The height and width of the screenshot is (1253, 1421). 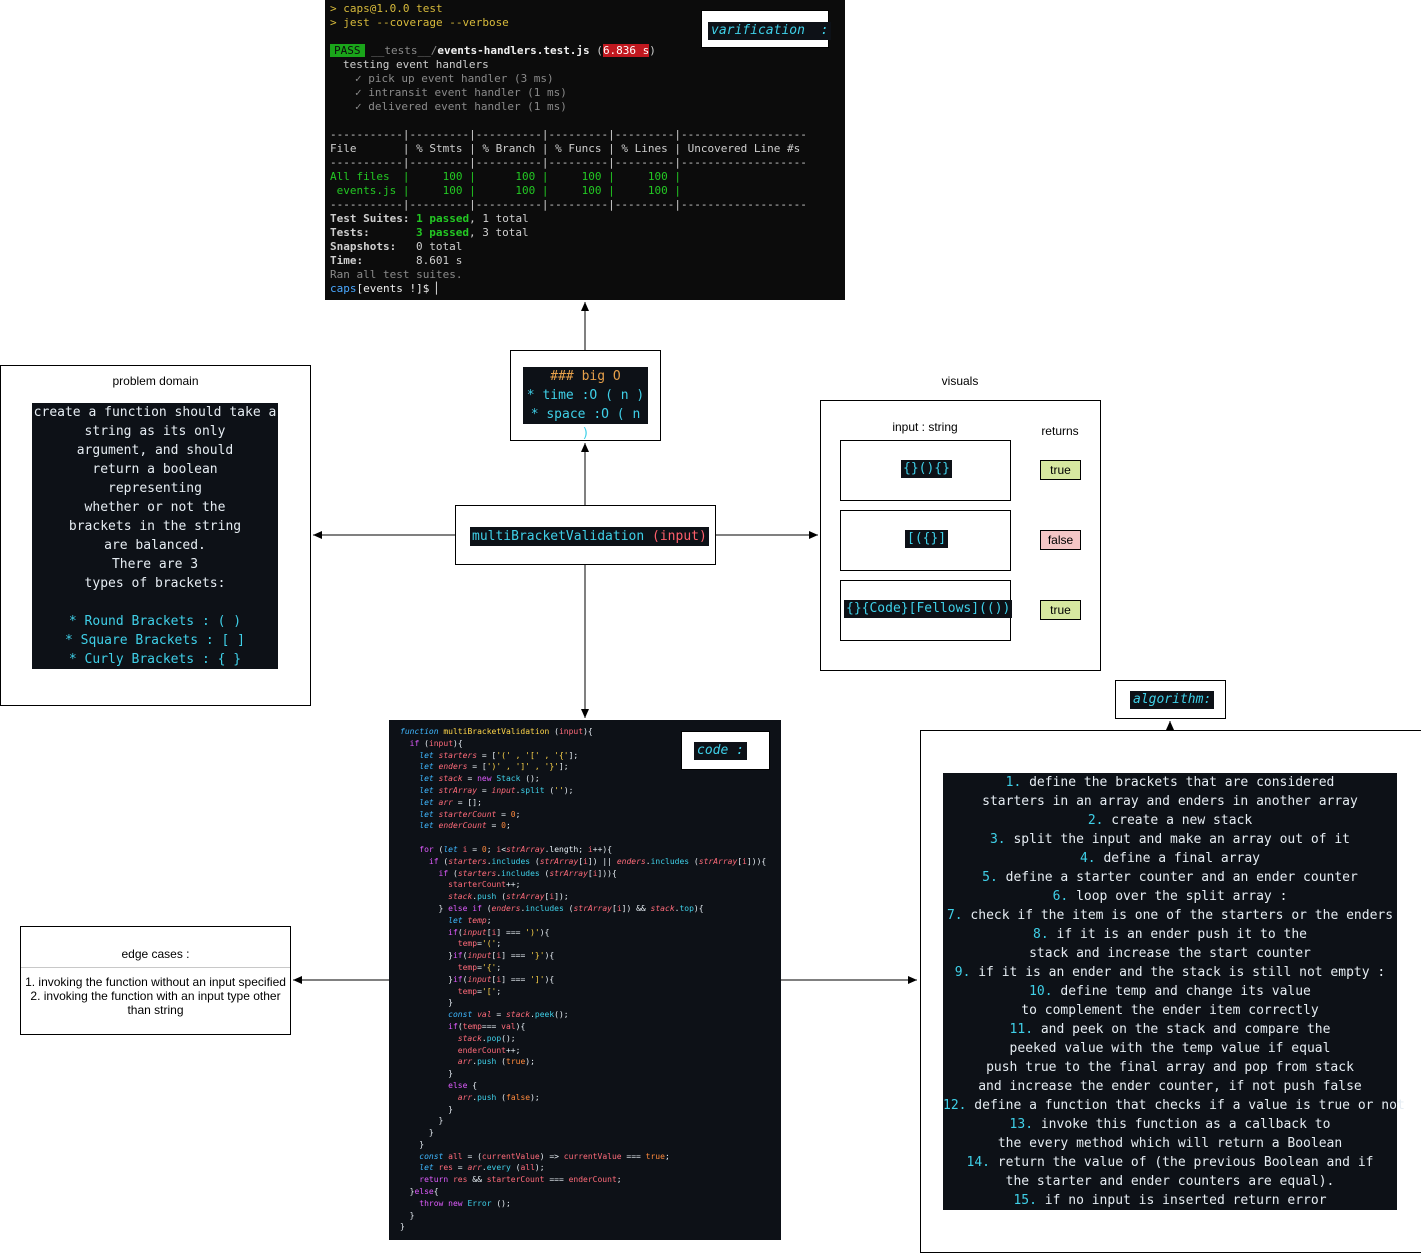 What do you see at coordinates (558, 536) in the screenshot?
I see `function-name: multiBracketValidation` at bounding box center [558, 536].